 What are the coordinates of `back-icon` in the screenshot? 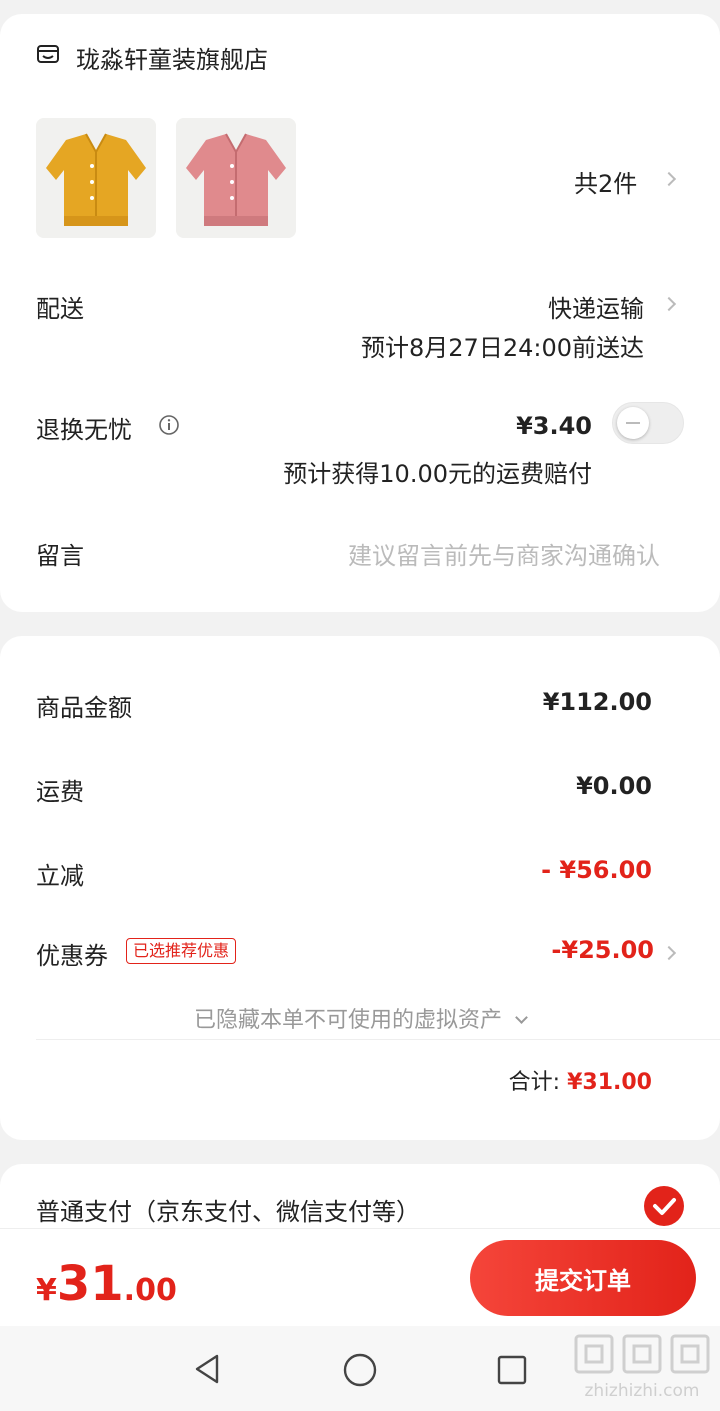 It's located at (207, 1371).